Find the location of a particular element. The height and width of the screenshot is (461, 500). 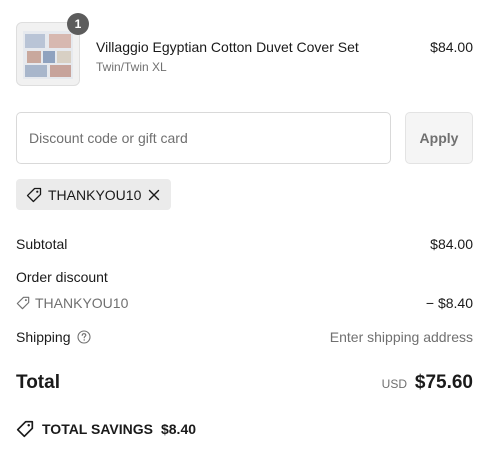

apply-button: Apply is located at coordinates (439, 138).